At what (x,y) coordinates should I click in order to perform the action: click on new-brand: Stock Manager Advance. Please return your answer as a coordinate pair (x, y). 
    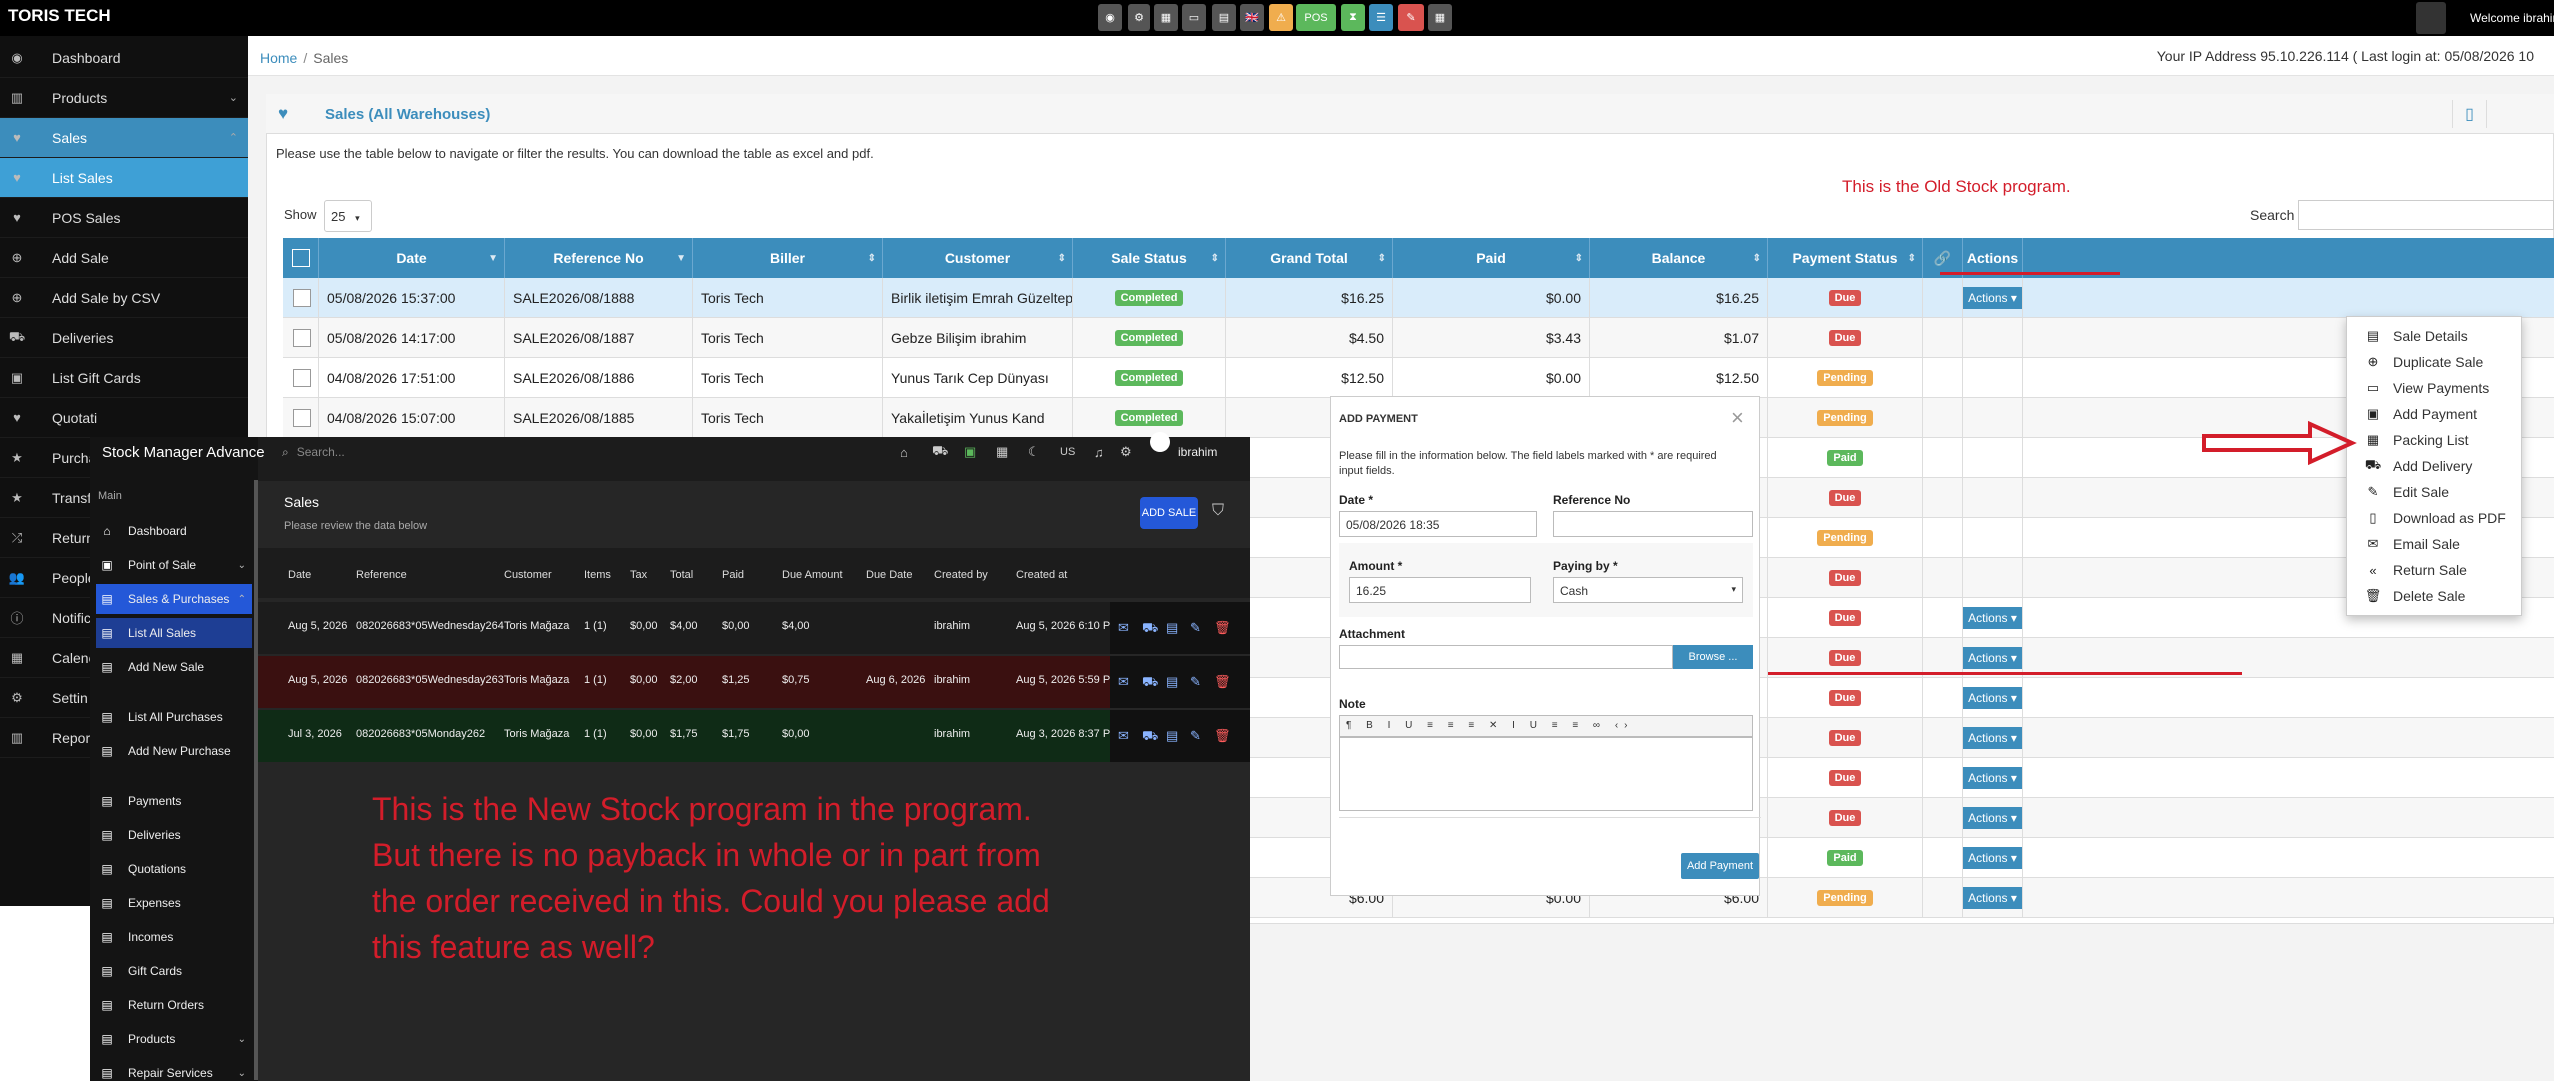
    Looking at the image, I should click on (183, 452).